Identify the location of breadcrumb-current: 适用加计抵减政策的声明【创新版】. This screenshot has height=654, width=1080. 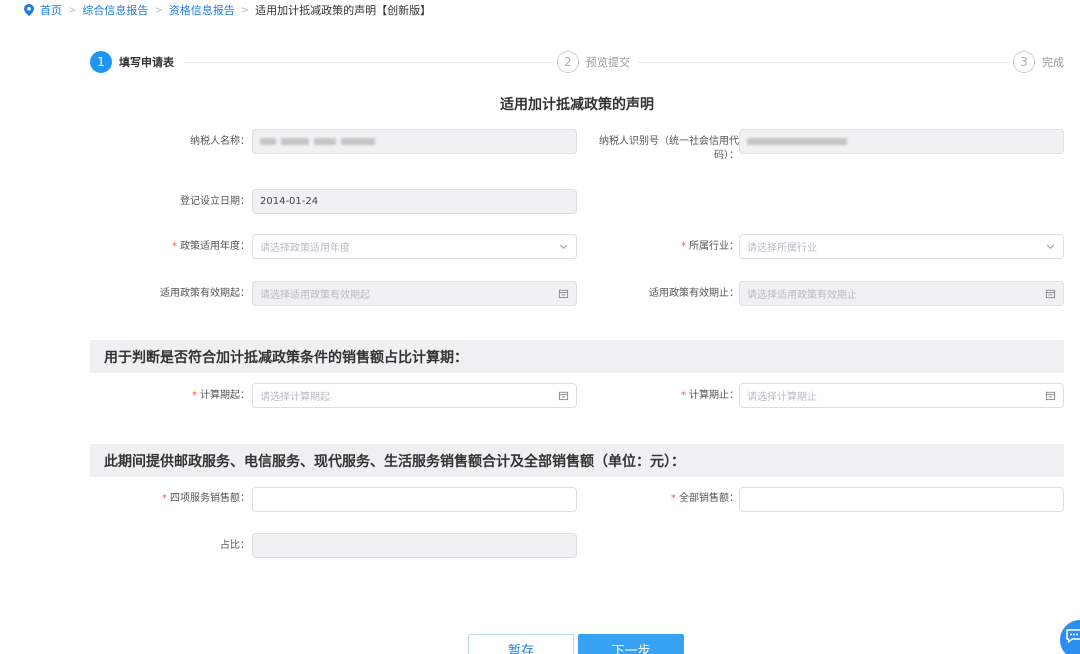
(343, 10).